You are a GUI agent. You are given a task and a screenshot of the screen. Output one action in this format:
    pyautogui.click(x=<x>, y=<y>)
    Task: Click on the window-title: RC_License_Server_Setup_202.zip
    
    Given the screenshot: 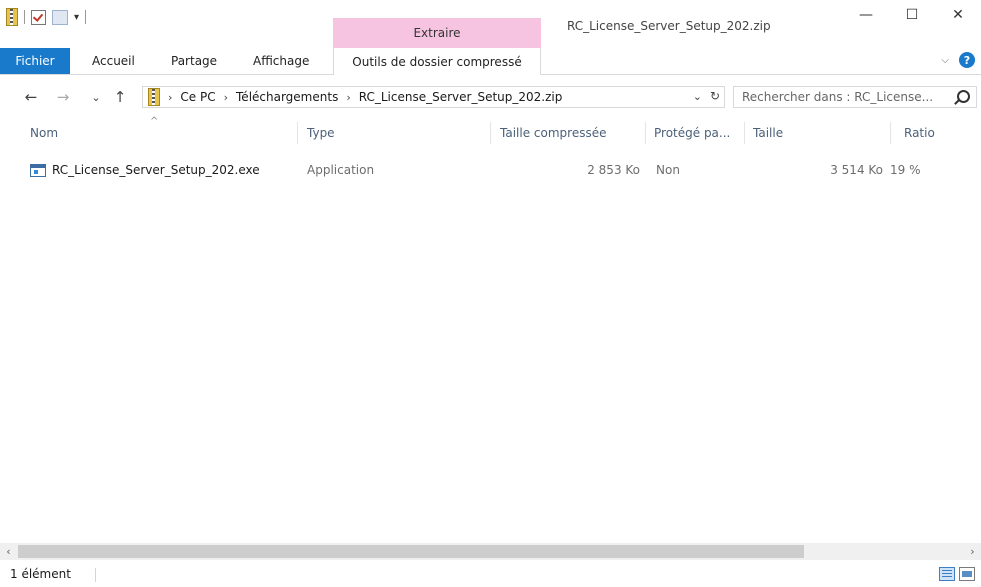 What is the action you would take?
    pyautogui.click(x=669, y=26)
    